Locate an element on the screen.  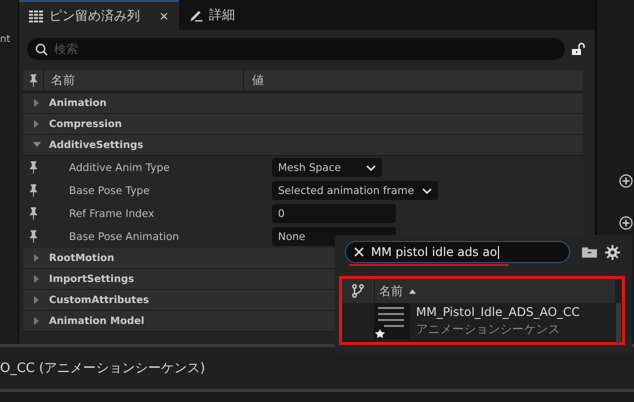
number-field: 0 is located at coordinates (334, 213).